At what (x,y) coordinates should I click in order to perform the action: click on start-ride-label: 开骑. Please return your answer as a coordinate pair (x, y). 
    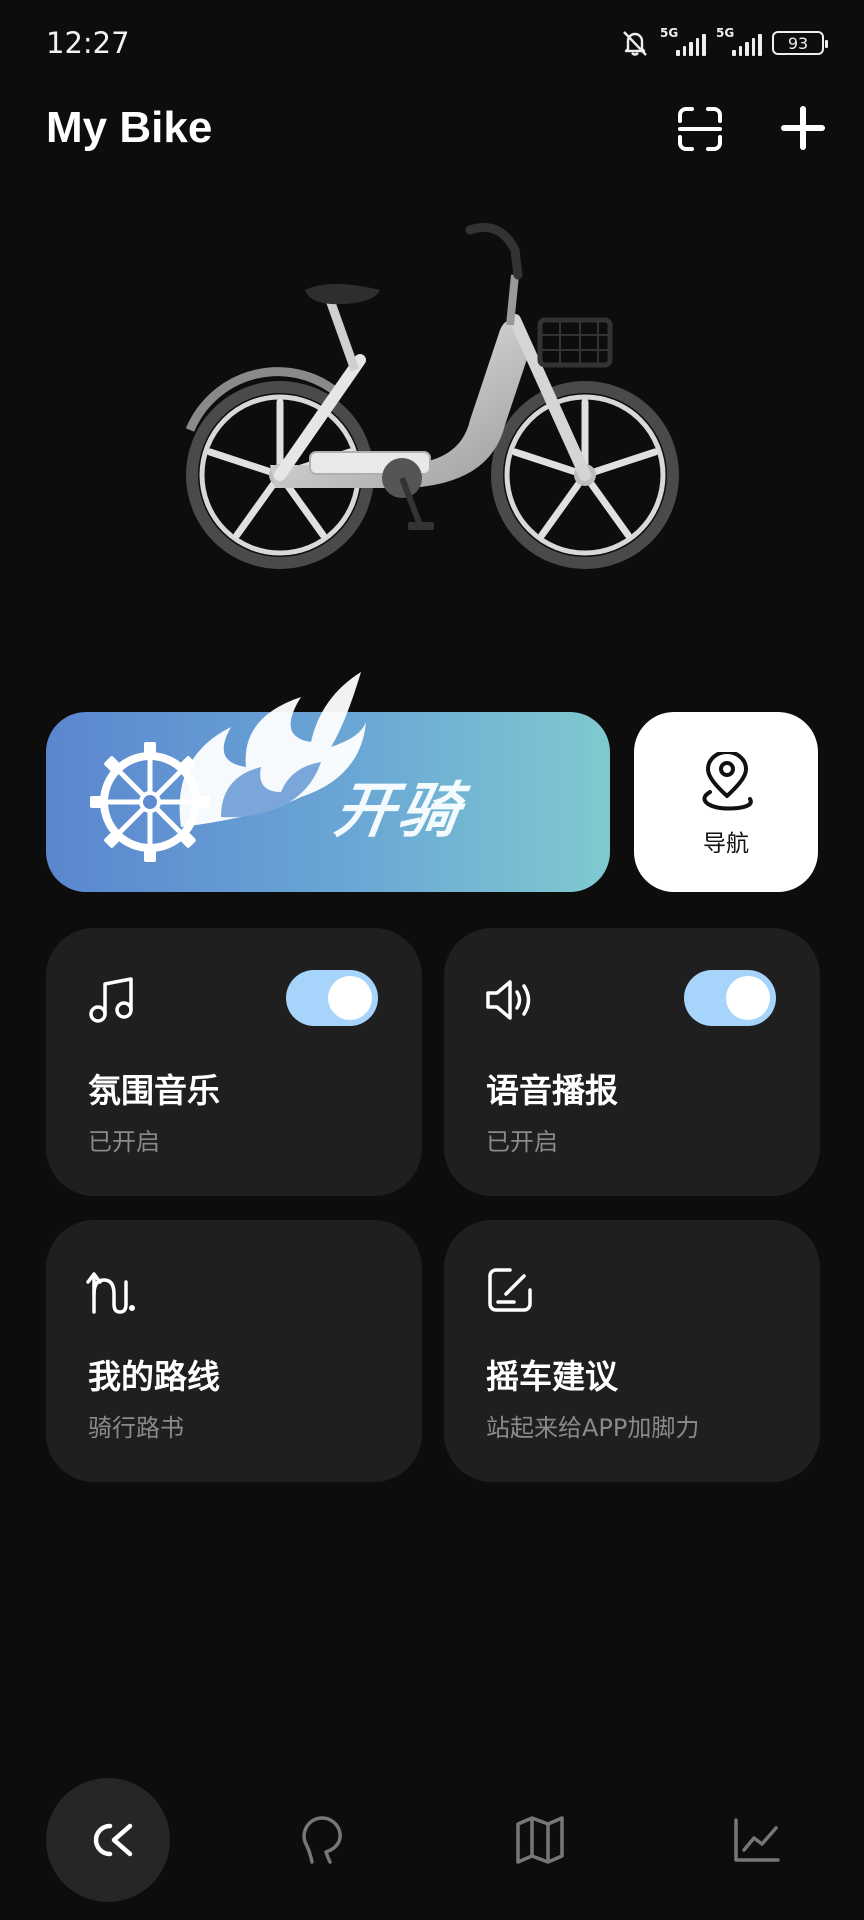
    Looking at the image, I should click on (399, 811).